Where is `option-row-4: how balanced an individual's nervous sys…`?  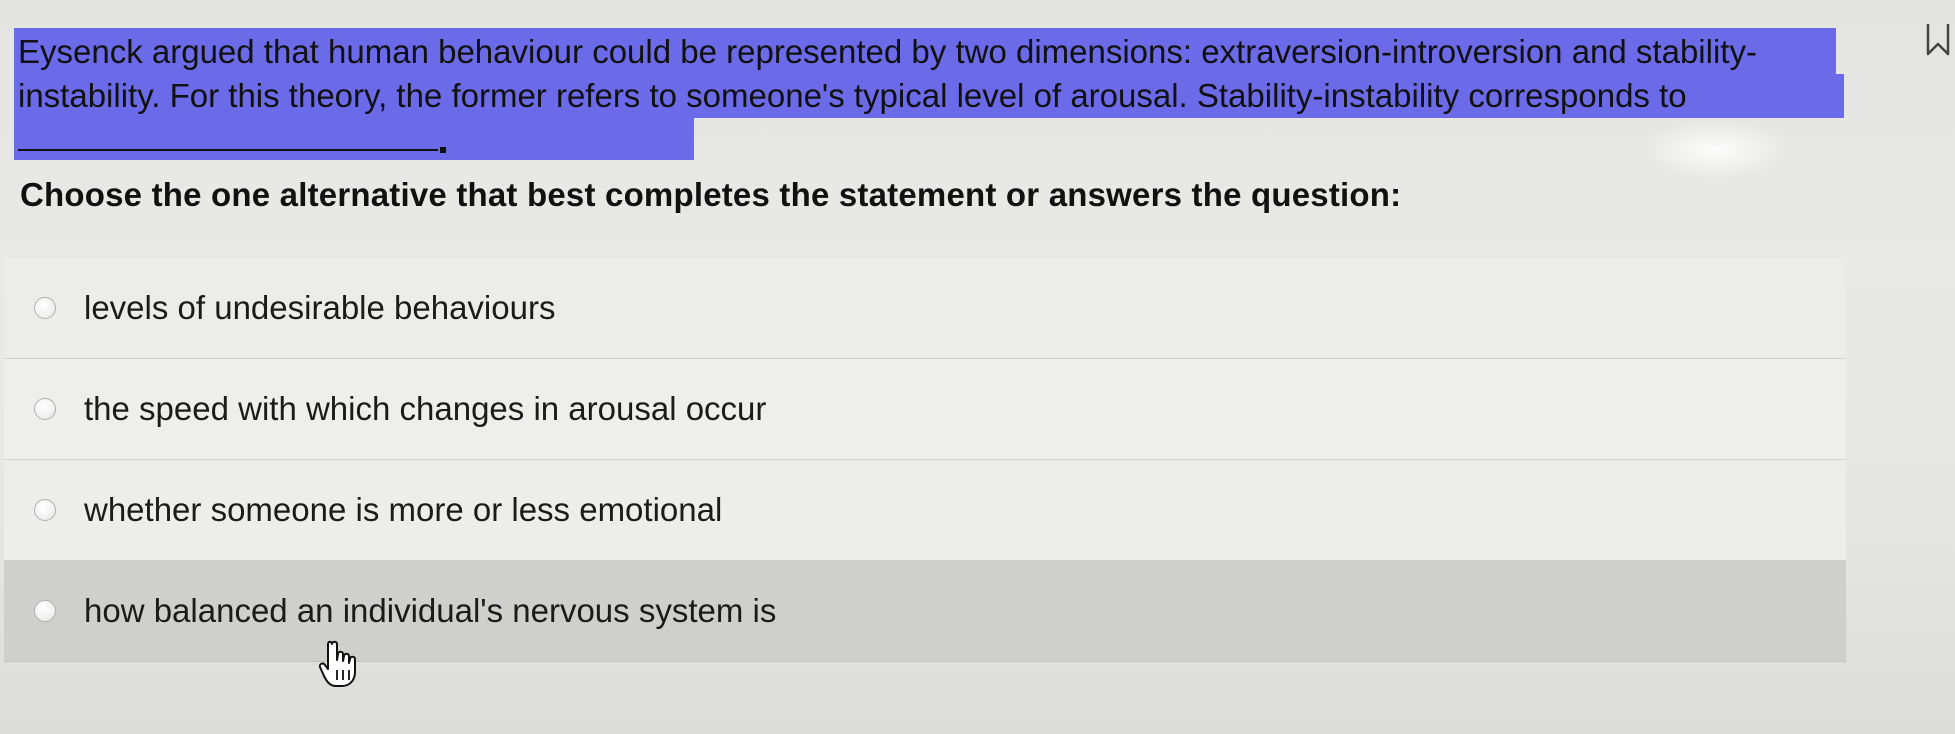
option-row-4: how balanced an individual's nervous sys… is located at coordinates (925, 611).